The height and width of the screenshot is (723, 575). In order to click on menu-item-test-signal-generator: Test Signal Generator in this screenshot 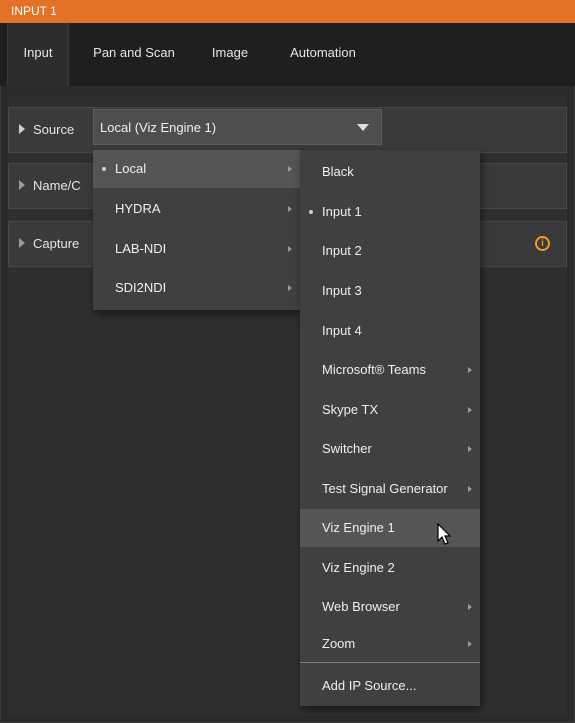, I will do `click(390, 489)`.